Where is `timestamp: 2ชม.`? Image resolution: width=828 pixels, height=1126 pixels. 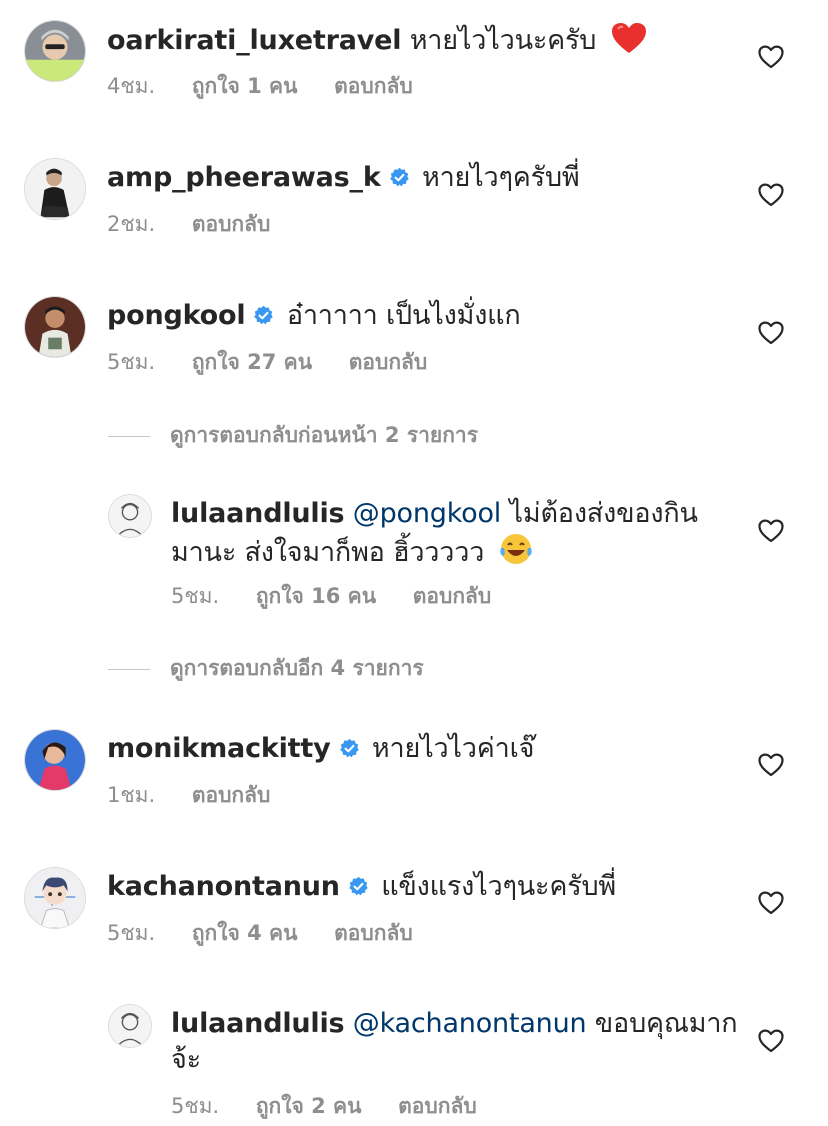 timestamp: 2ชม. is located at coordinates (131, 224).